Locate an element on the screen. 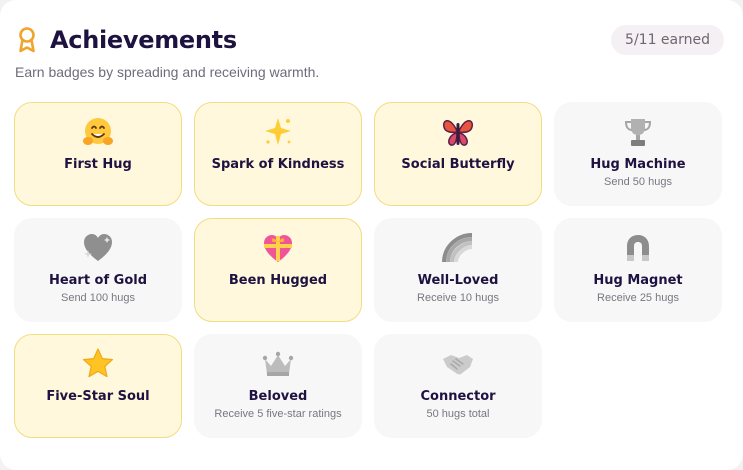  badge-name: Hug Machine is located at coordinates (638, 164).